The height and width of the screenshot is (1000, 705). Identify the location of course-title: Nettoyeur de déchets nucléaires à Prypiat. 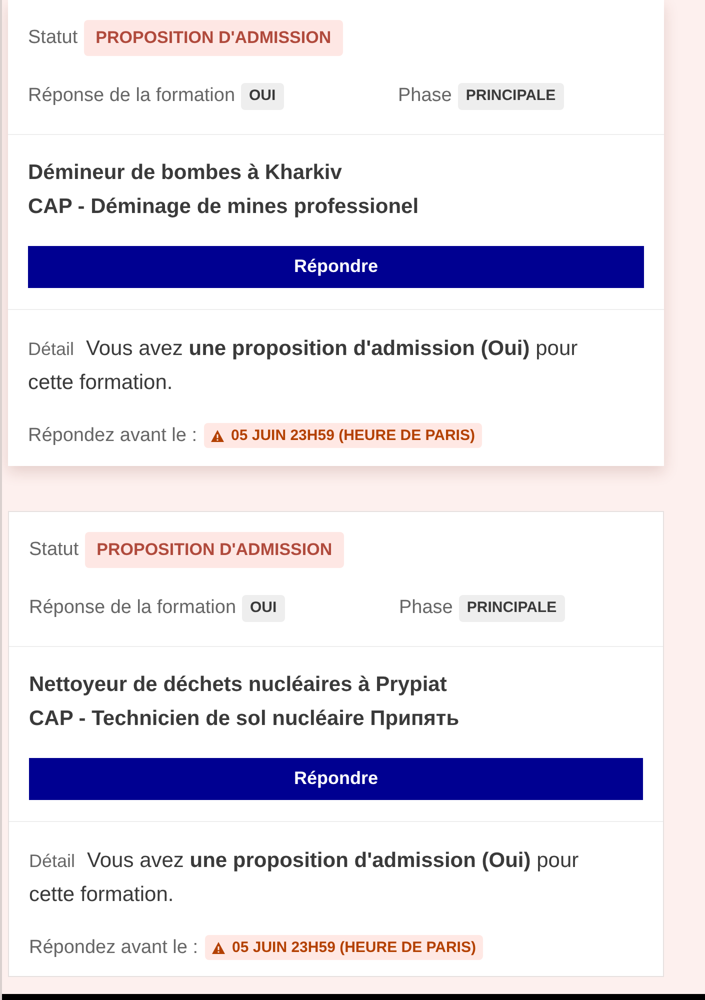
(238, 685).